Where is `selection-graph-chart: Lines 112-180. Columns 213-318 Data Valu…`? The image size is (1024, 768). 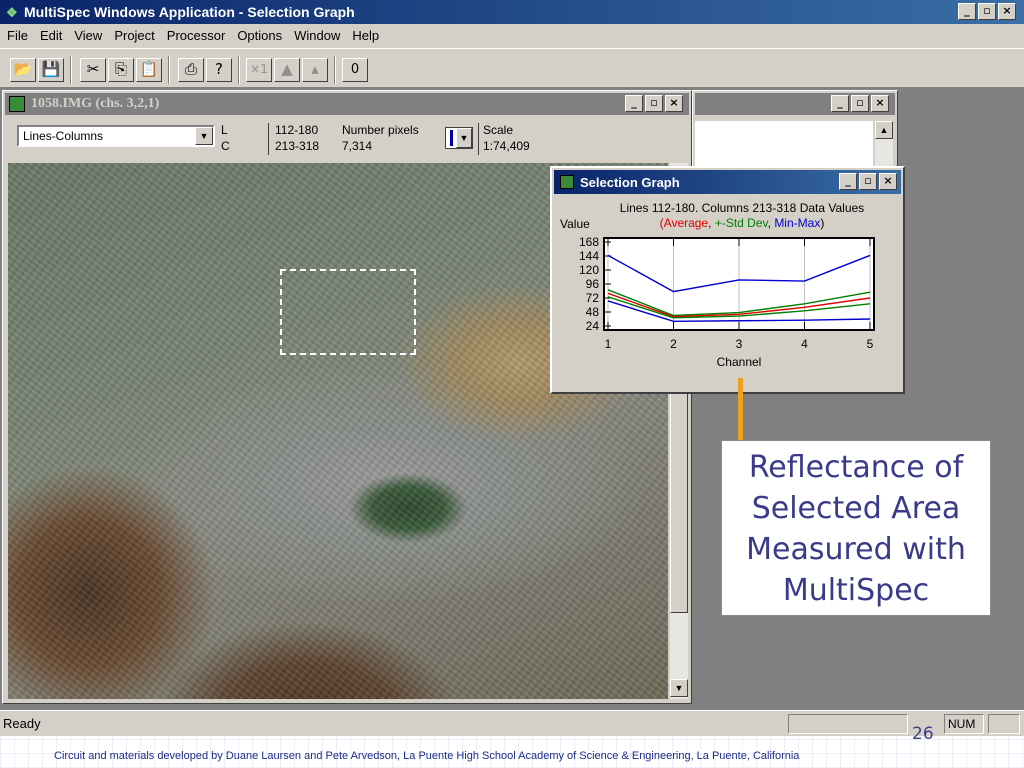 selection-graph-chart: Lines 112-180. Columns 213-318 Data Valu… is located at coordinates (717, 285).